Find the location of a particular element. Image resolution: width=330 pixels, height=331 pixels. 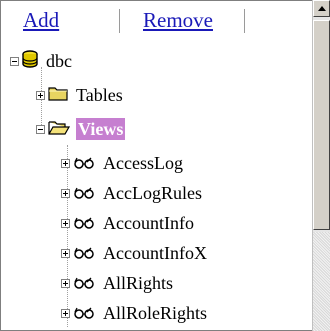

tree-node-view: AllRights is located at coordinates (118, 283).